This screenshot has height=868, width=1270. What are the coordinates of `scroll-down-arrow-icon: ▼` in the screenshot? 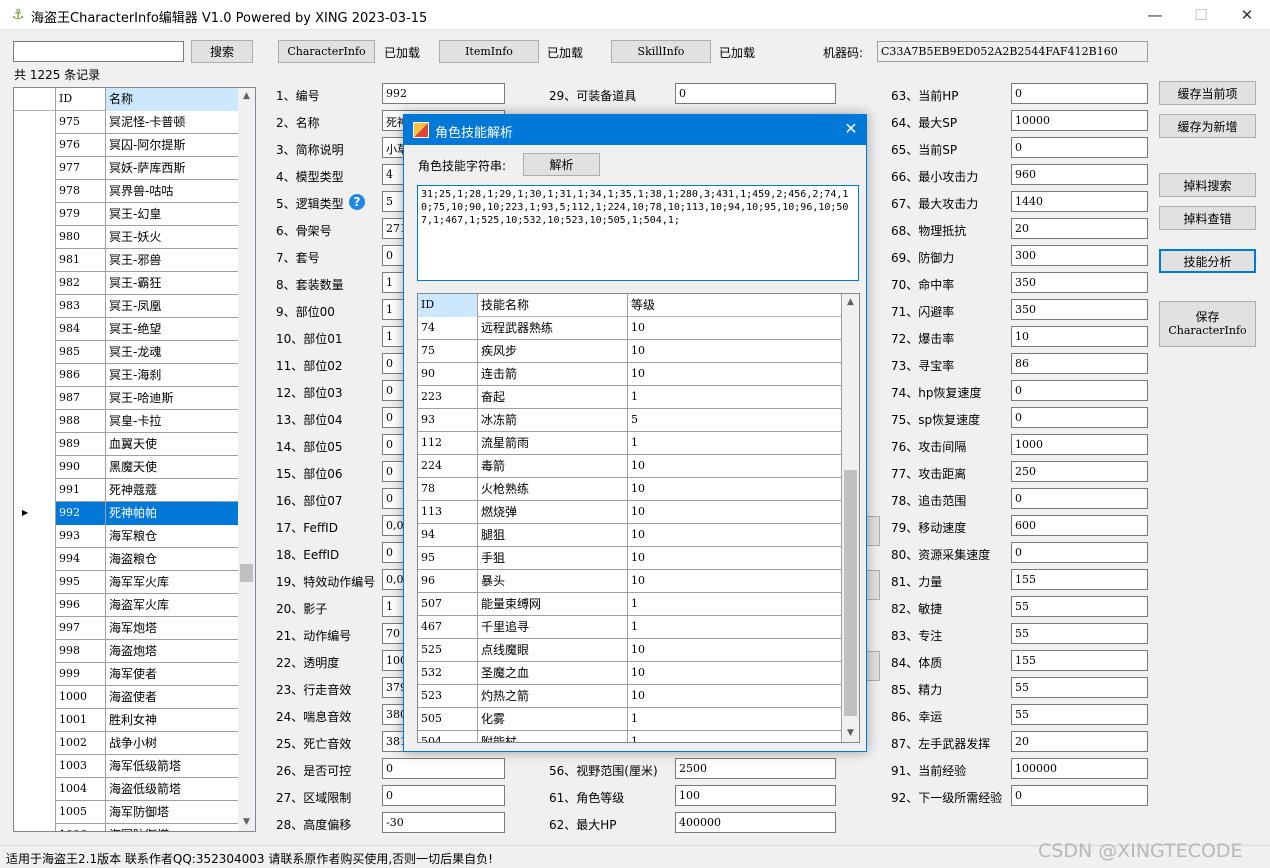 It's located at (246, 822).